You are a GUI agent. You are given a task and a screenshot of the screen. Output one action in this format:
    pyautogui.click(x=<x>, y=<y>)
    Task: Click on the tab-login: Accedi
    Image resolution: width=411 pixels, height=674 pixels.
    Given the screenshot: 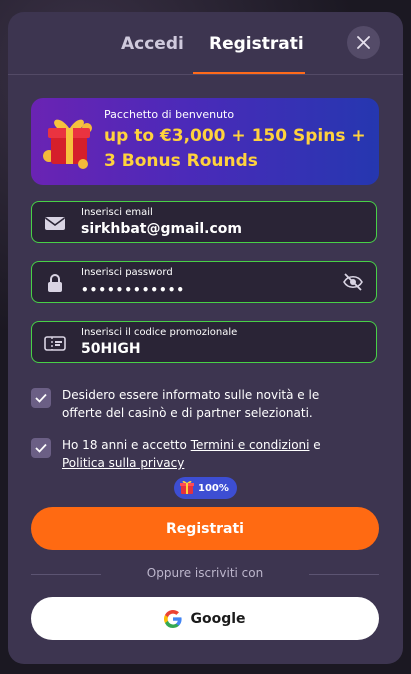 What is the action you would take?
    pyautogui.click(x=152, y=44)
    